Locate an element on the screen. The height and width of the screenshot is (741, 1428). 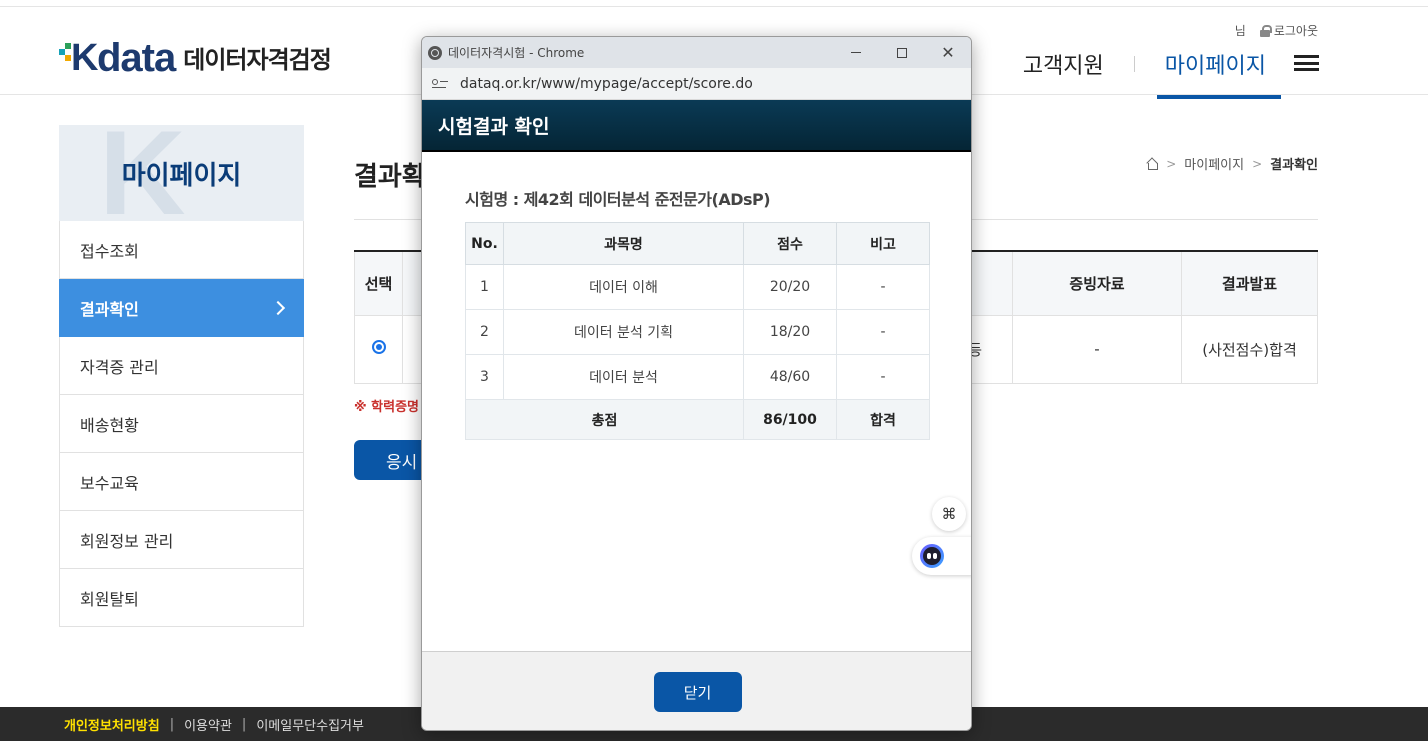
sidebar-item-delivery: 배송현황 is located at coordinates (181, 424).